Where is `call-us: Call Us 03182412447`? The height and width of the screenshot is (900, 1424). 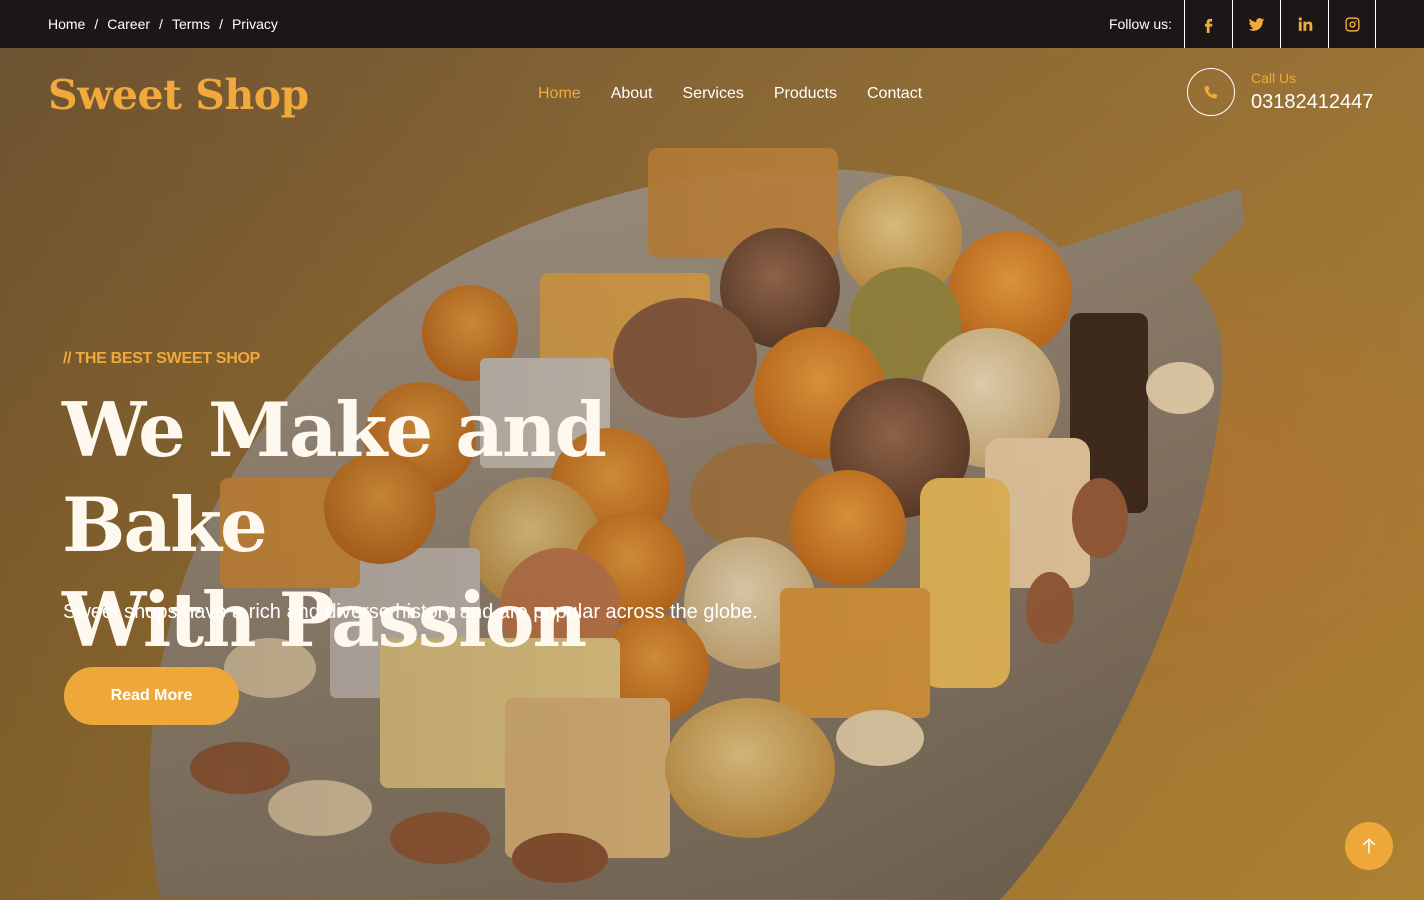 call-us: Call Us 03182412447 is located at coordinates (1280, 92).